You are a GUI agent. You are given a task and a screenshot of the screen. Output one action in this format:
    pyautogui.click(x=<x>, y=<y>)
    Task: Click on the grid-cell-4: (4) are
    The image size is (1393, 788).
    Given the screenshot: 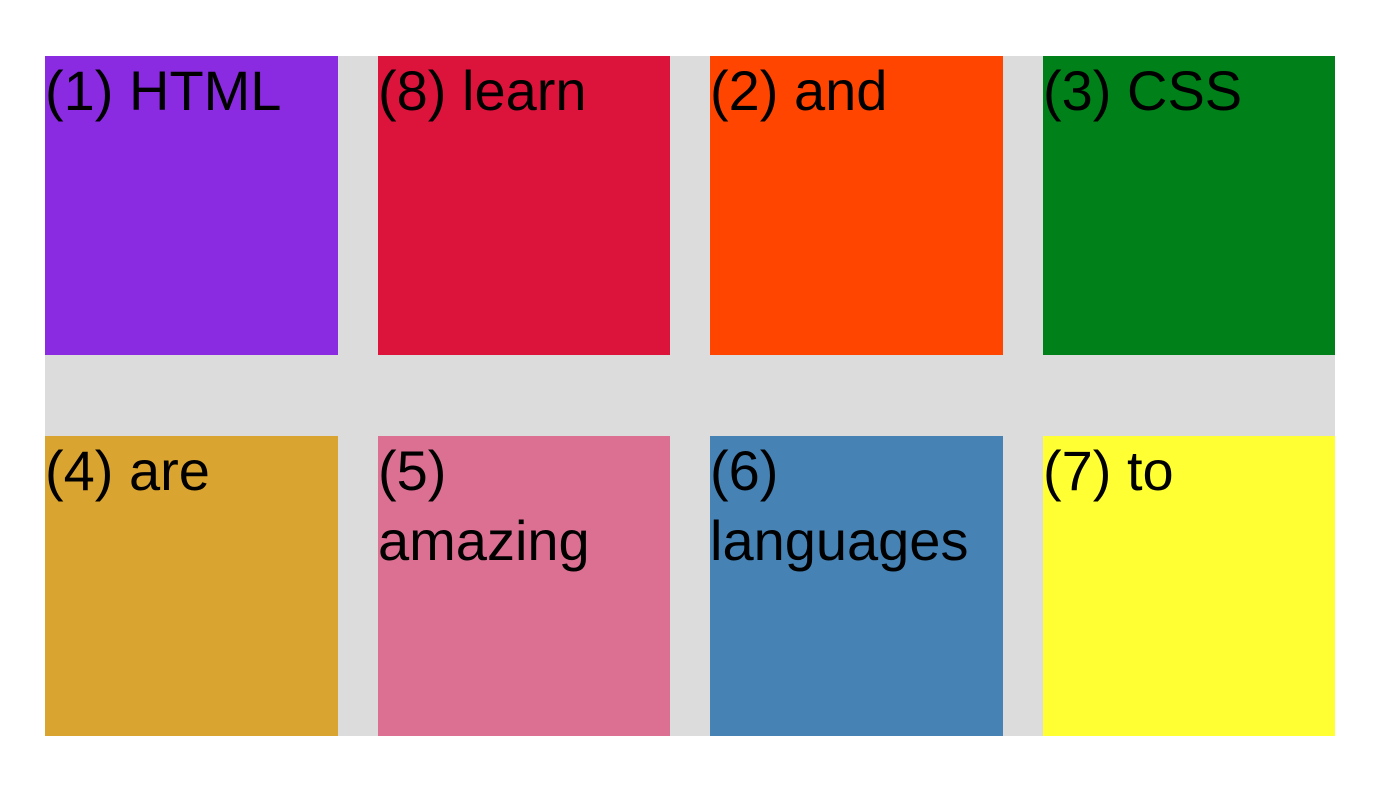 What is the action you would take?
    pyautogui.click(x=191, y=586)
    